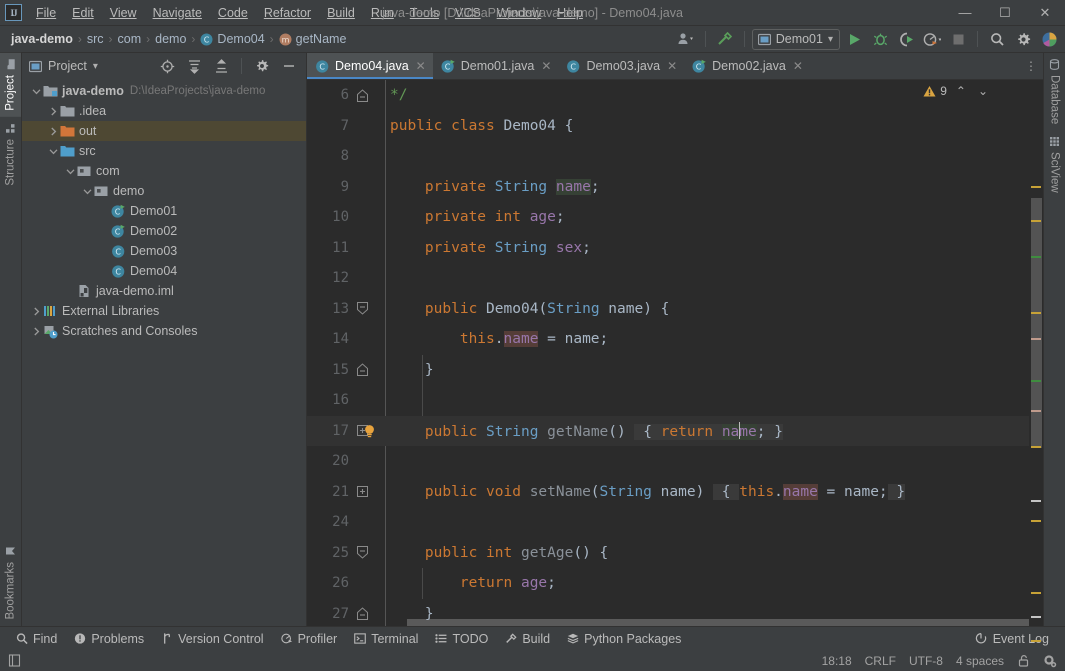 This screenshot has width=1065, height=671. I want to click on bottom-tool-todo: TODO, so click(461, 639).